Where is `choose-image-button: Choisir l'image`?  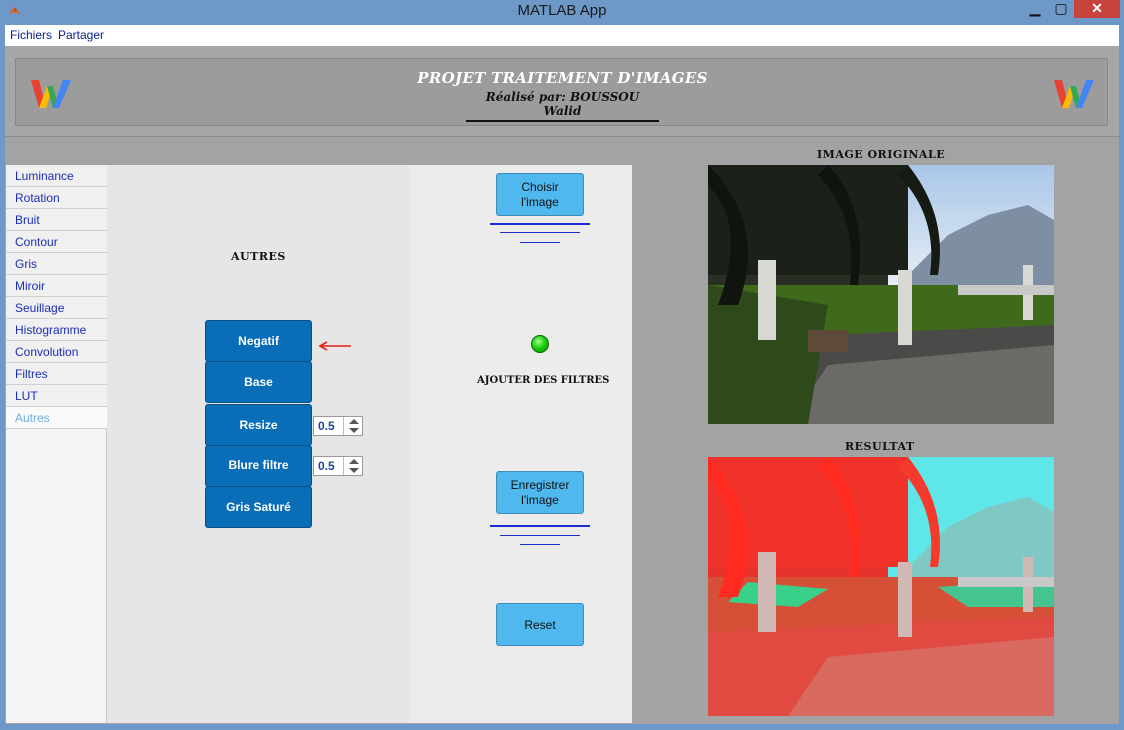
choose-image-button: Choisir l'image is located at coordinates (540, 194).